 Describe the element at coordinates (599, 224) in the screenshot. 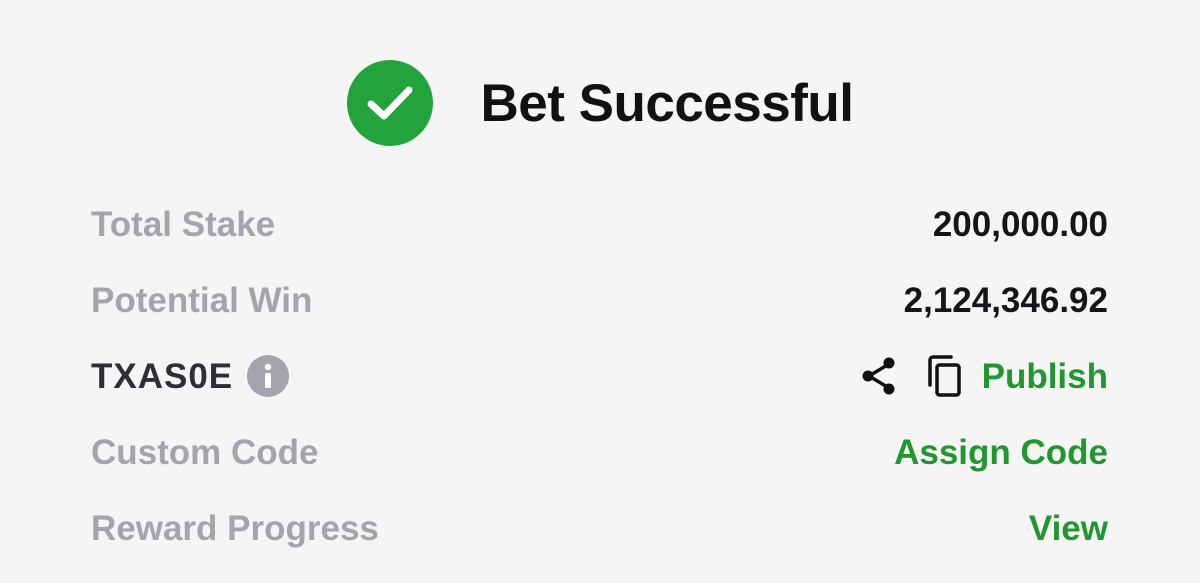

I see `total-stake-row: Total Stake 200,000.00` at that location.